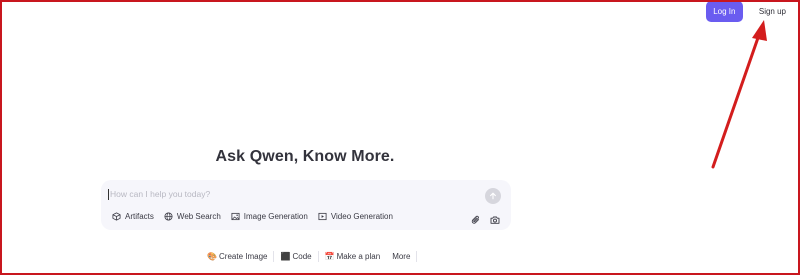  Describe the element at coordinates (285, 256) in the screenshot. I see `code-icon: ⬛` at that location.